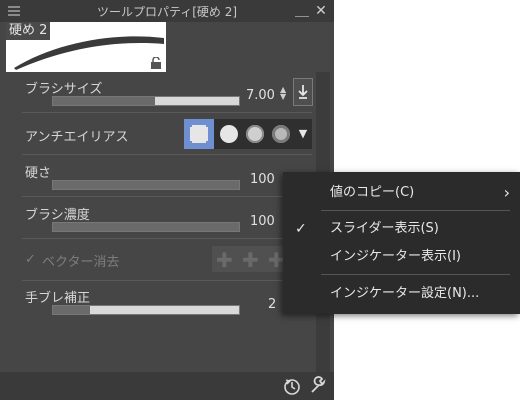 The image size is (520, 400). What do you see at coordinates (64, 89) in the screenshot?
I see `brush-size-label: ブラシサイズ` at bounding box center [64, 89].